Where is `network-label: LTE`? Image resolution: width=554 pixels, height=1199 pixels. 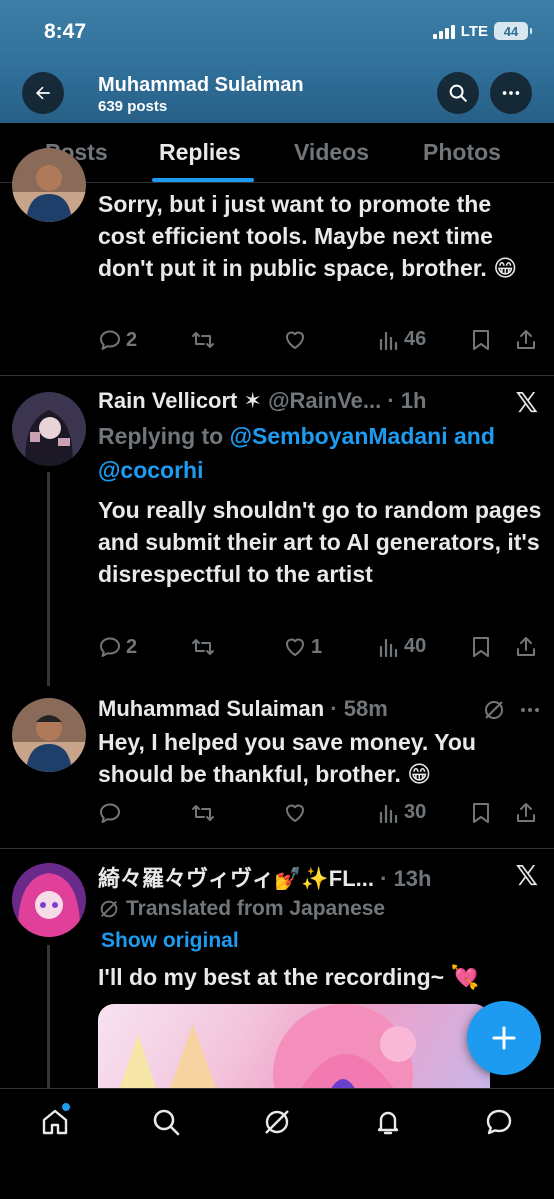
network-label: LTE is located at coordinates (474, 31).